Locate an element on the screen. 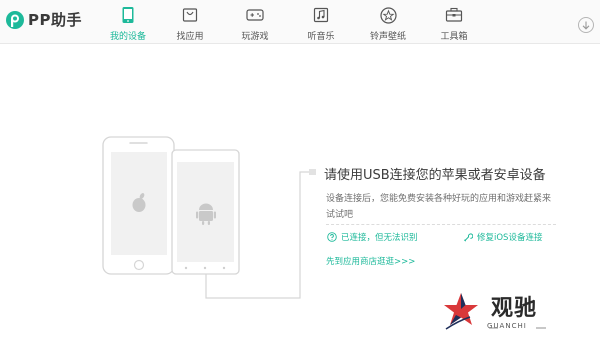 Image resolution: width=600 pixels, height=339 pixels. wrench-icon is located at coordinates (468, 237).